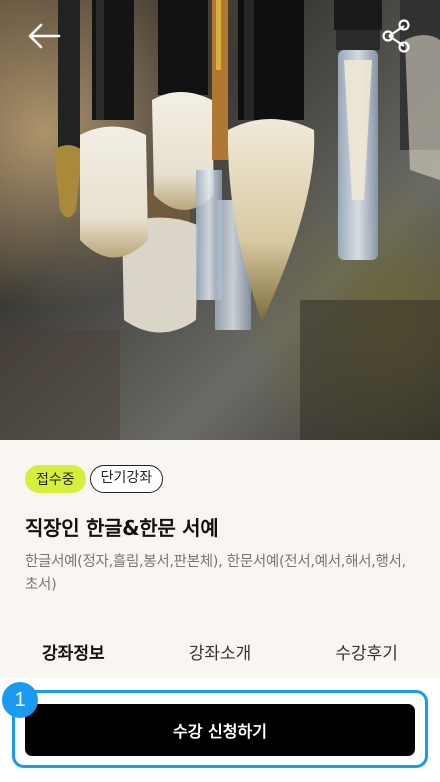 This screenshot has height=782, width=440. Describe the element at coordinates (215, 573) in the screenshot. I see `course-description: 한글서예(정자,흘림,봉서,판본체), 한문서예(전서,예서,해서,행서,초서)` at that location.